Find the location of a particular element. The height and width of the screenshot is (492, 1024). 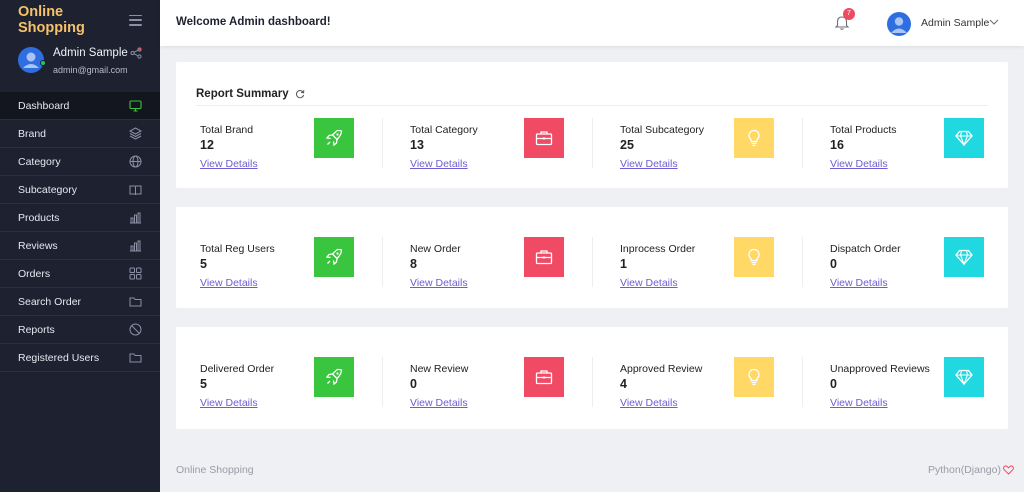

sidebar-item-label: Registered Users is located at coordinates (59, 357).